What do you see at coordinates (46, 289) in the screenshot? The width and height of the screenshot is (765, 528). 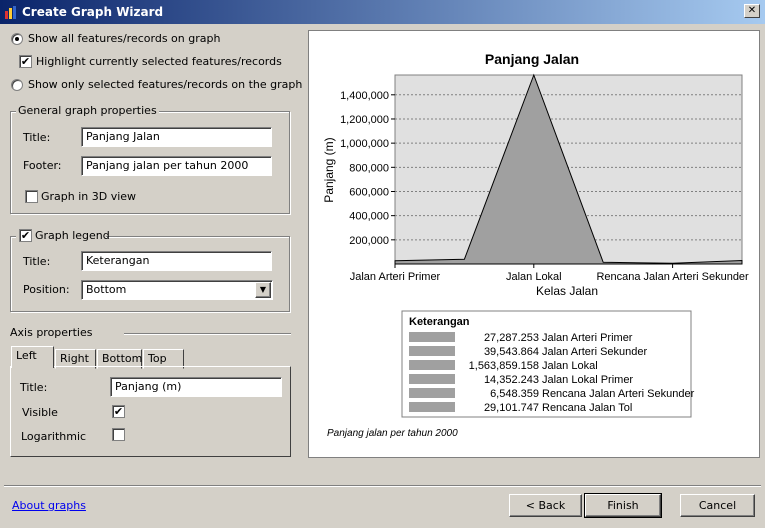 I see `legend-position-label: Position:` at bounding box center [46, 289].